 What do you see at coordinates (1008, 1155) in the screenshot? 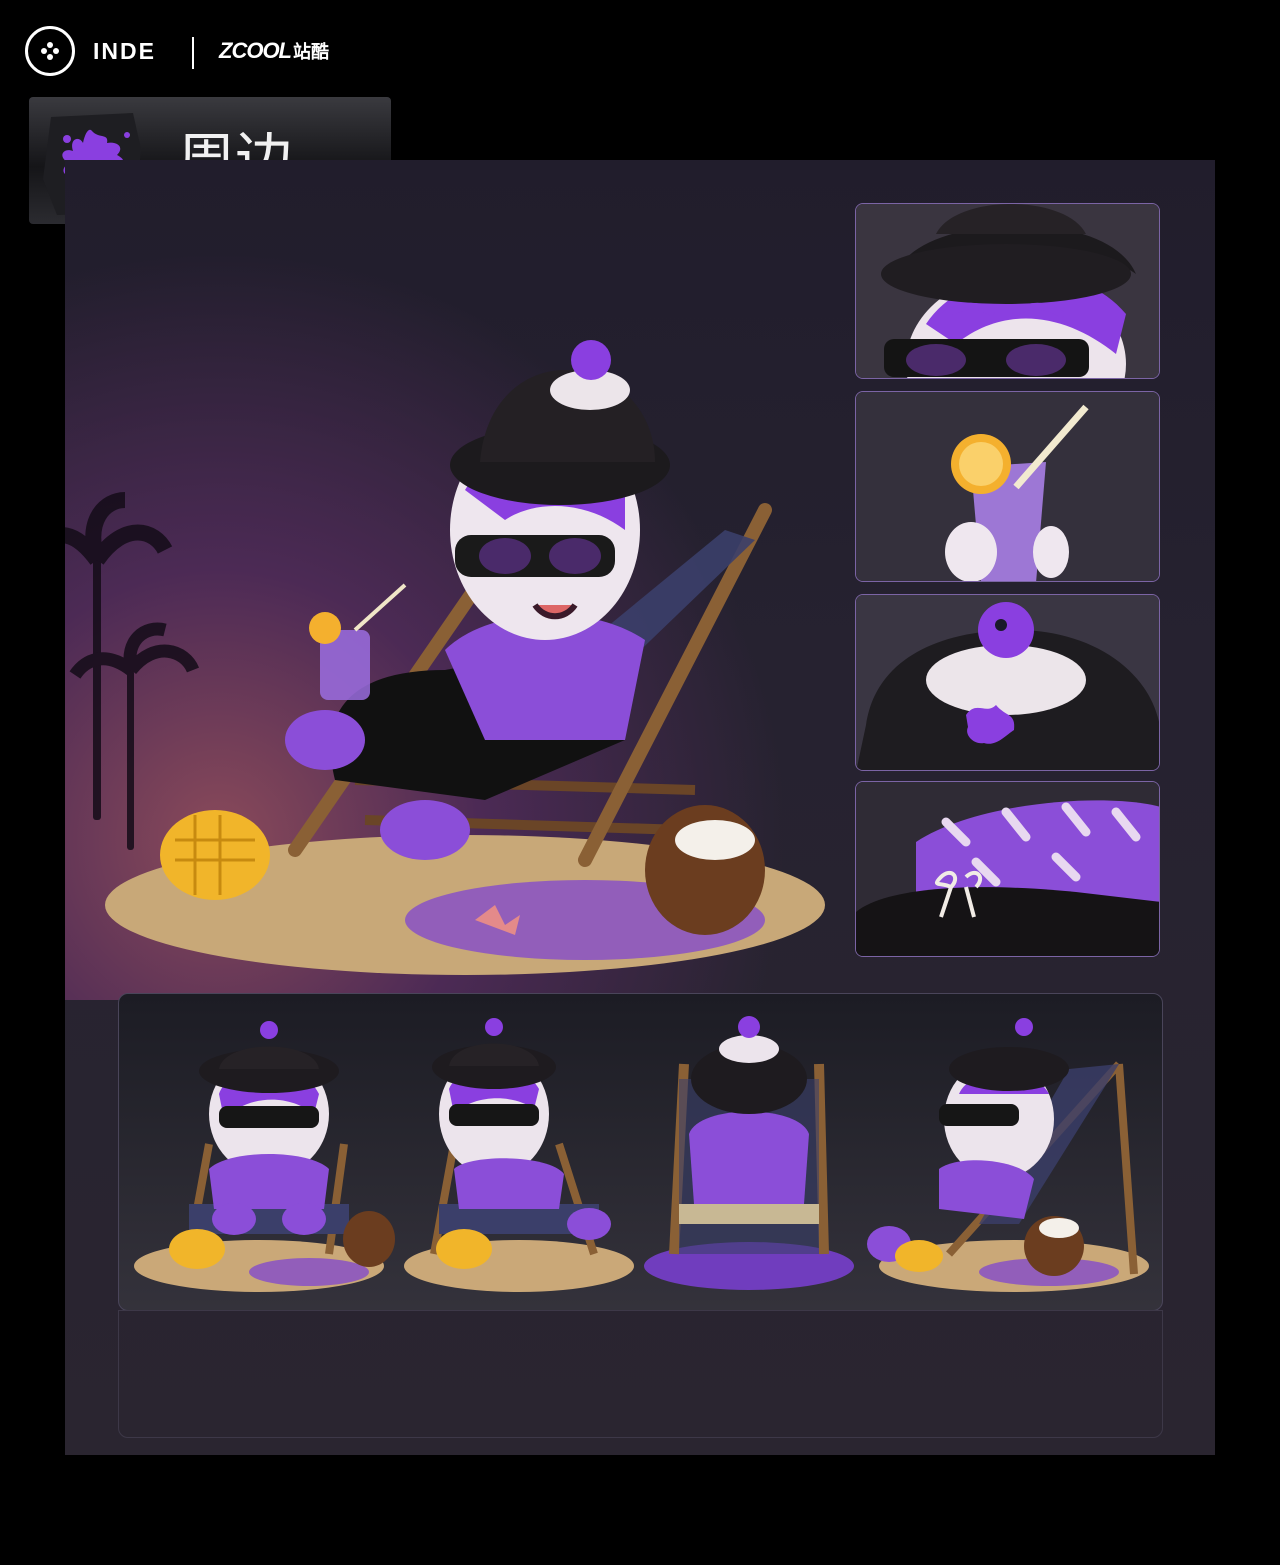
I see `view-side` at bounding box center [1008, 1155].